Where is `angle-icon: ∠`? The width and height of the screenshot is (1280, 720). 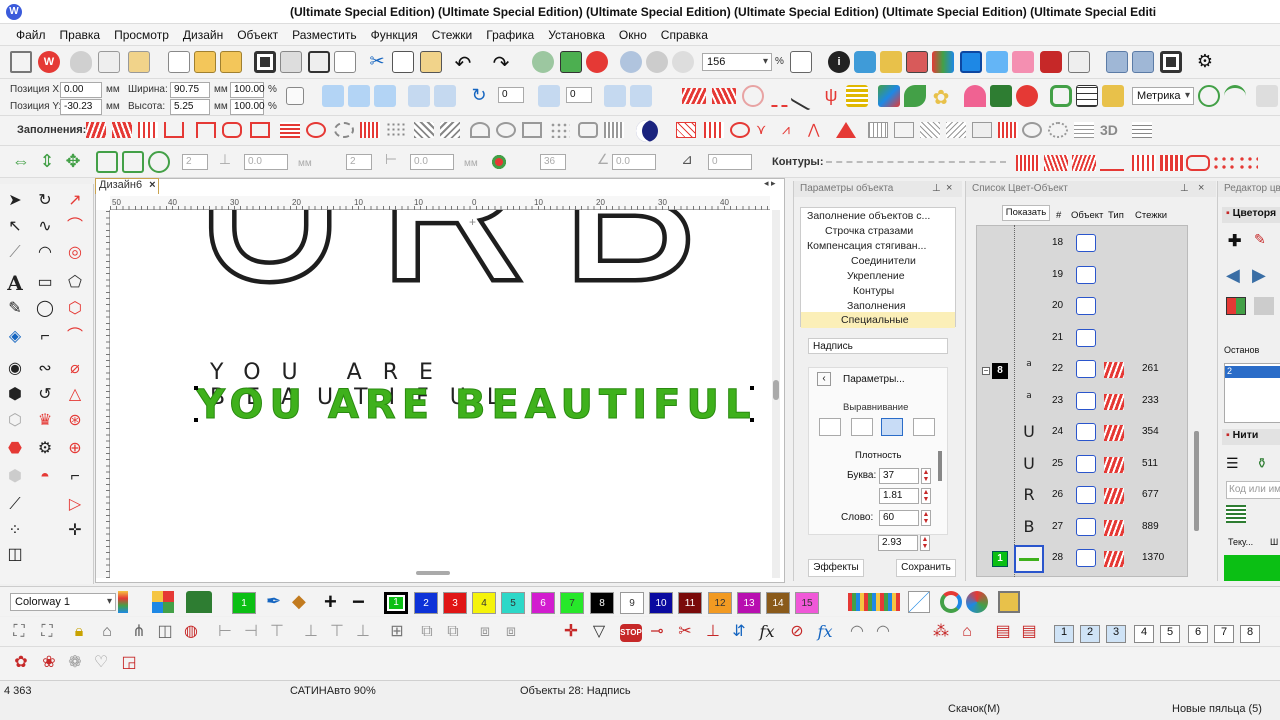
angle-icon: ∠ is located at coordinates (603, 162).